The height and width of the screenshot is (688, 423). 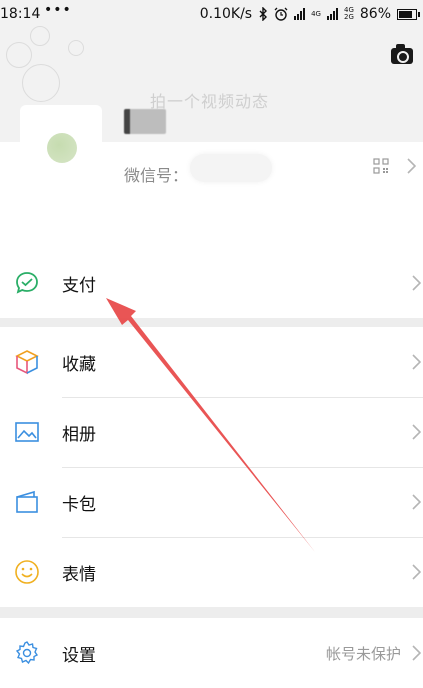 I want to click on pay-check-icon, so click(x=27, y=283).